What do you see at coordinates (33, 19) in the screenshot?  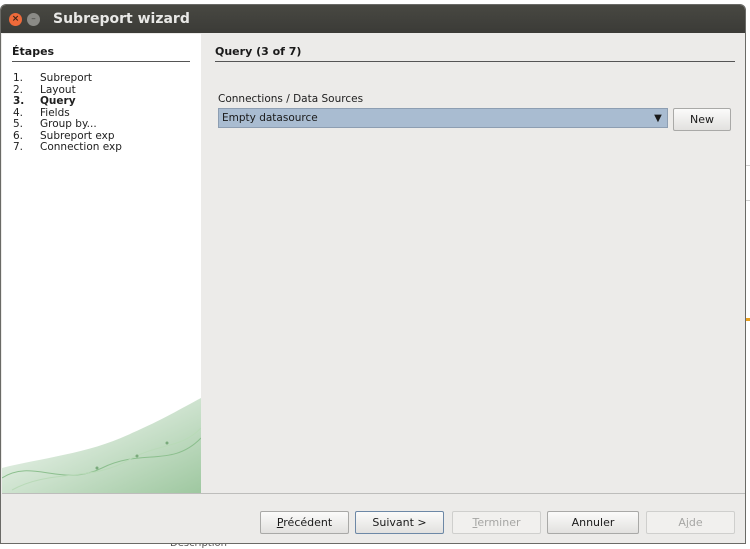 I see `minimize-icon: –` at bounding box center [33, 19].